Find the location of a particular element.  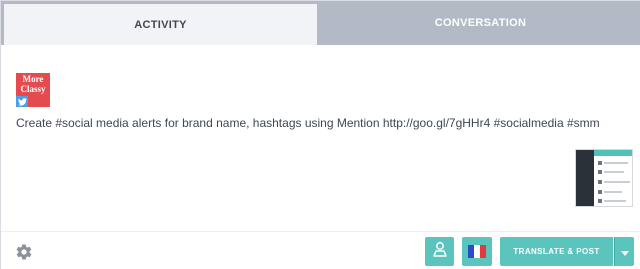

twitter-icon is located at coordinates (22, 101).